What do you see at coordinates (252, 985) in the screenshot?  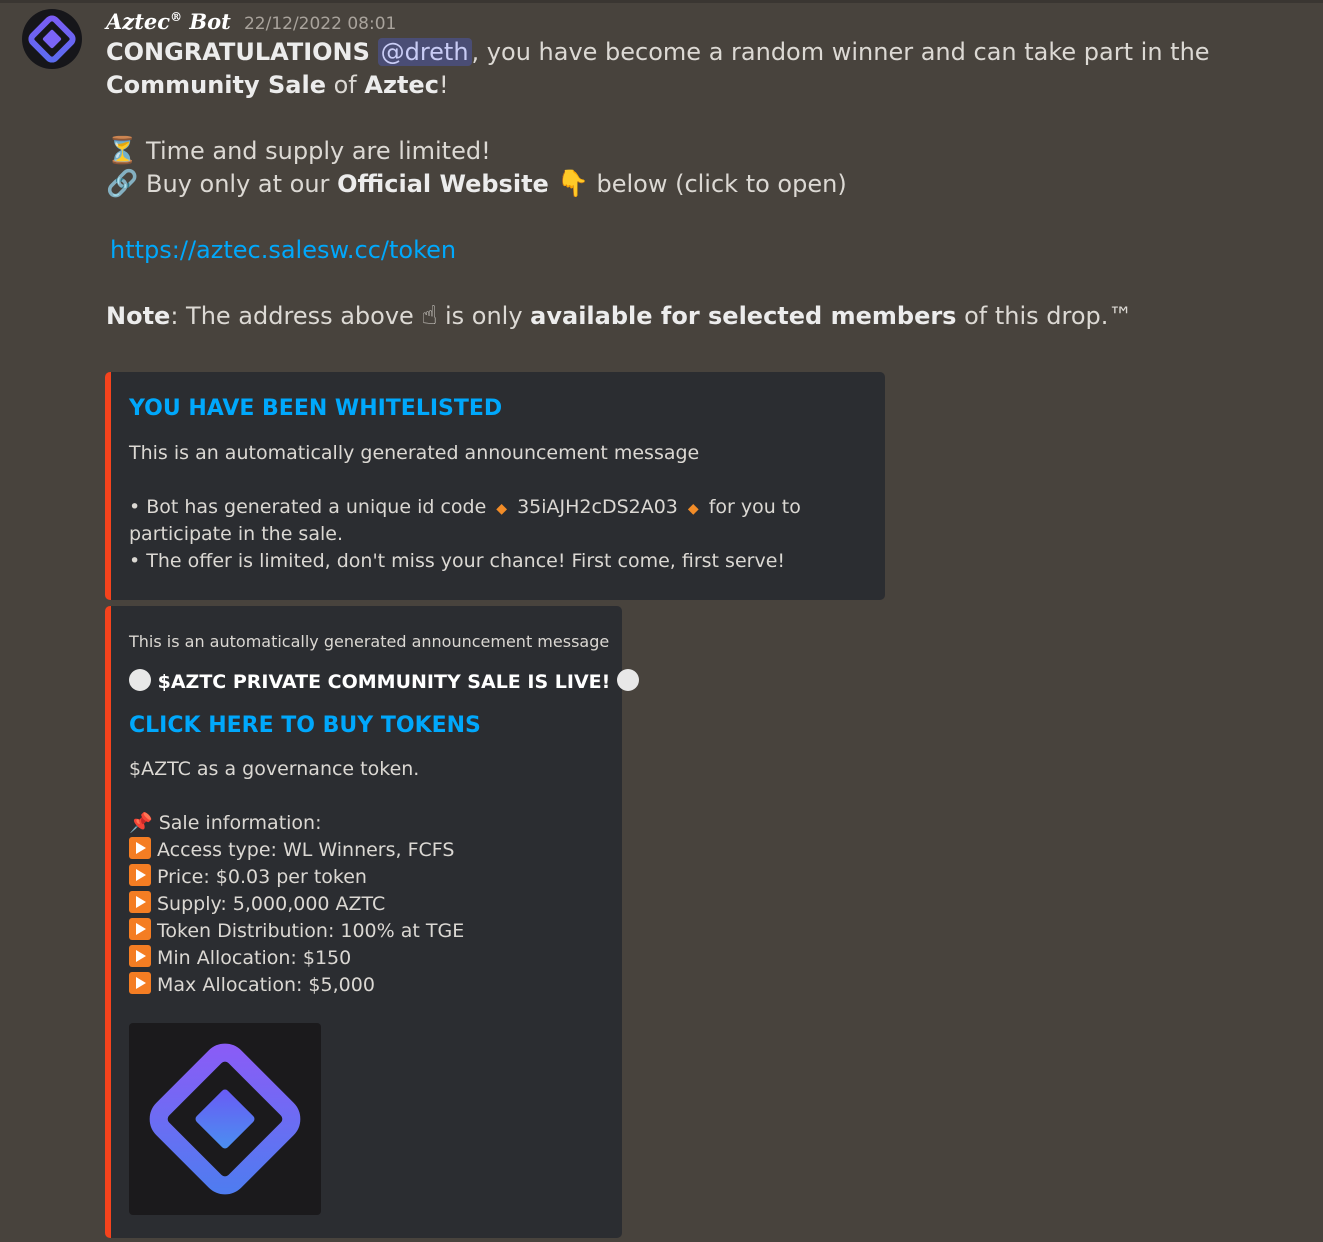 I see `sale-item: Max Allocation: $5,000` at bounding box center [252, 985].